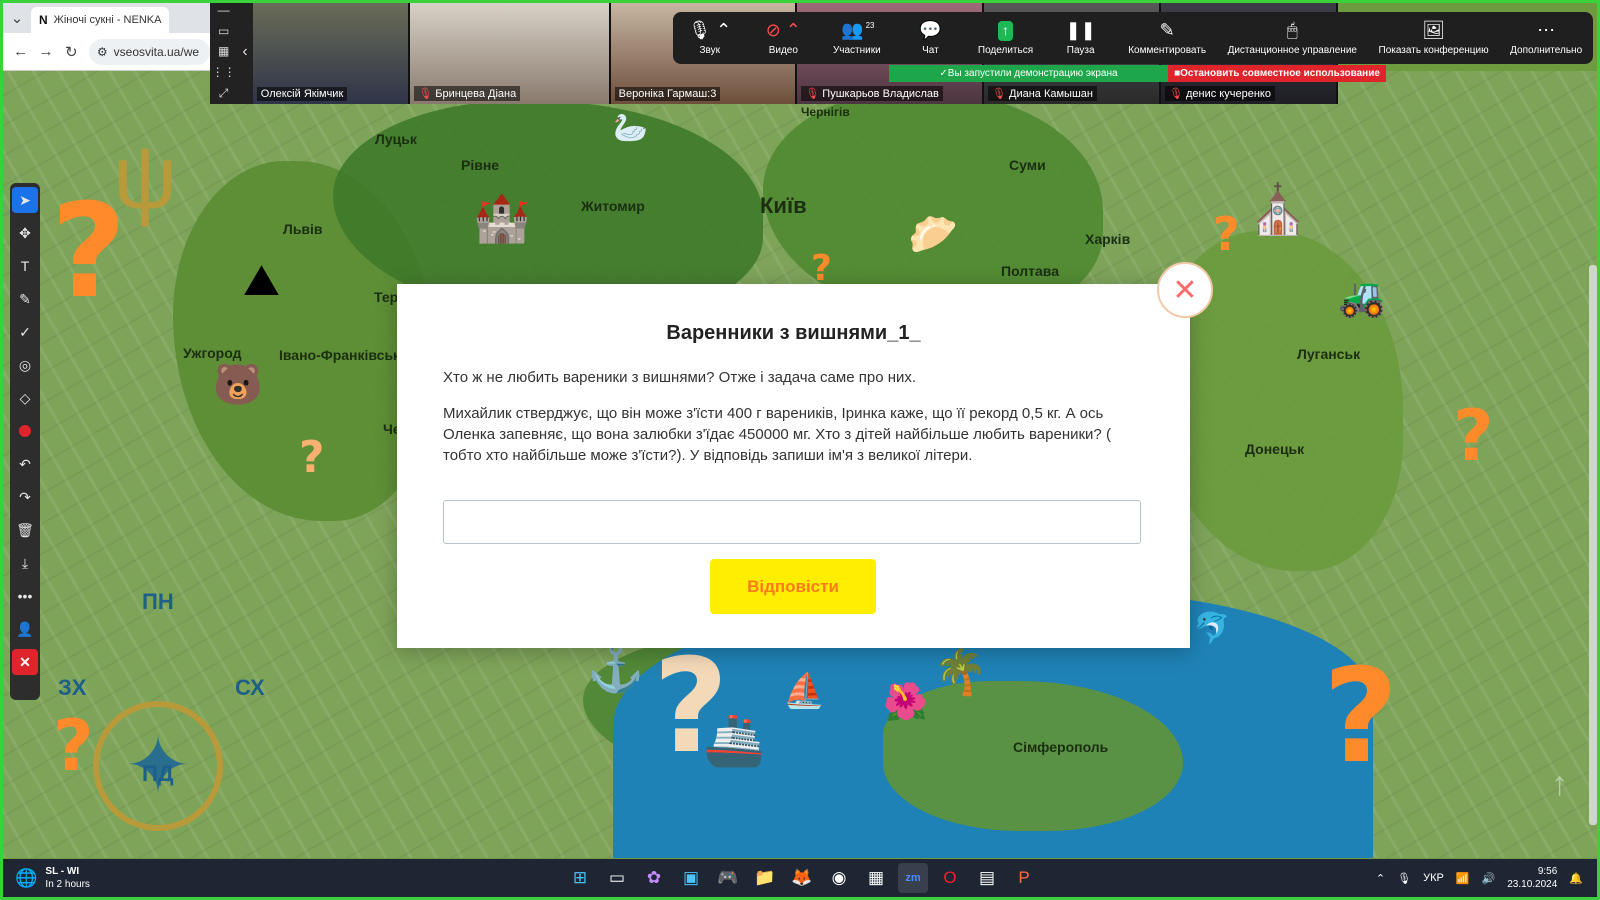  I want to click on back-icon: ←, so click(20, 51).